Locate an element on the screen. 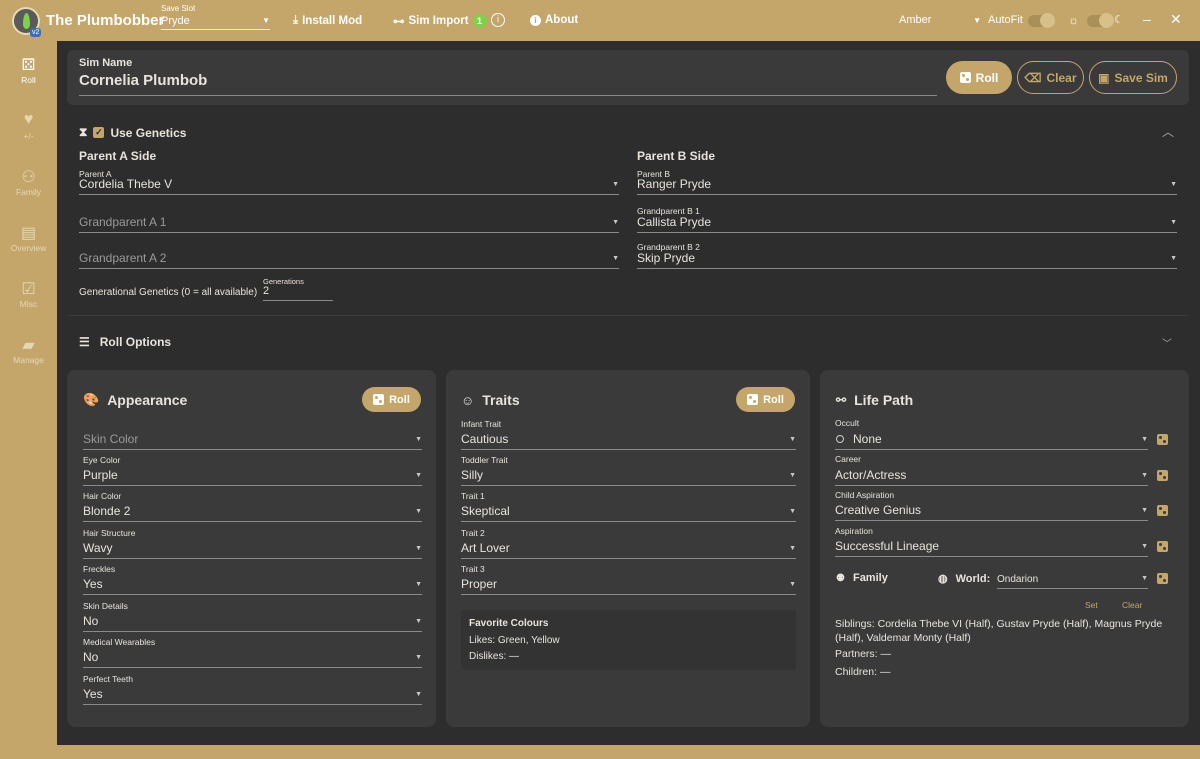 The height and width of the screenshot is (759, 1200). sidebar-item-plus-minus: ♥ +/- is located at coordinates (28, 126).